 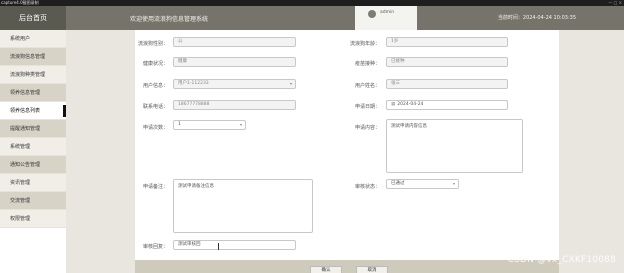 I want to click on apply-count-select: 1 ▾, so click(x=209, y=125).